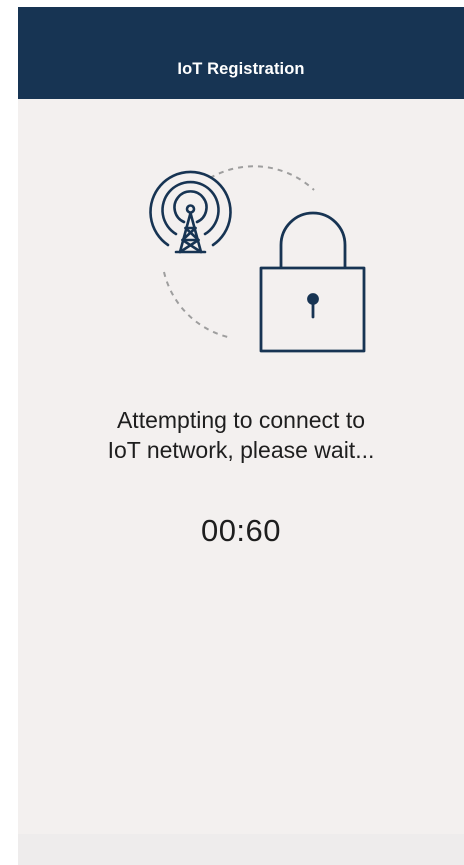 The width and height of the screenshot is (464, 865). Describe the element at coordinates (190, 212) in the screenshot. I see `radio-tower-icon` at that location.